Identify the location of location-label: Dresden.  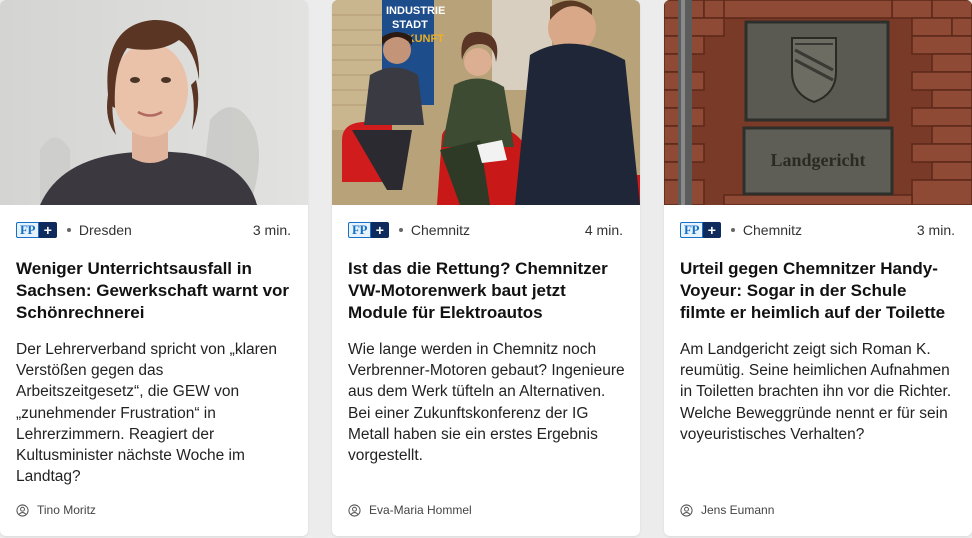
(105, 230).